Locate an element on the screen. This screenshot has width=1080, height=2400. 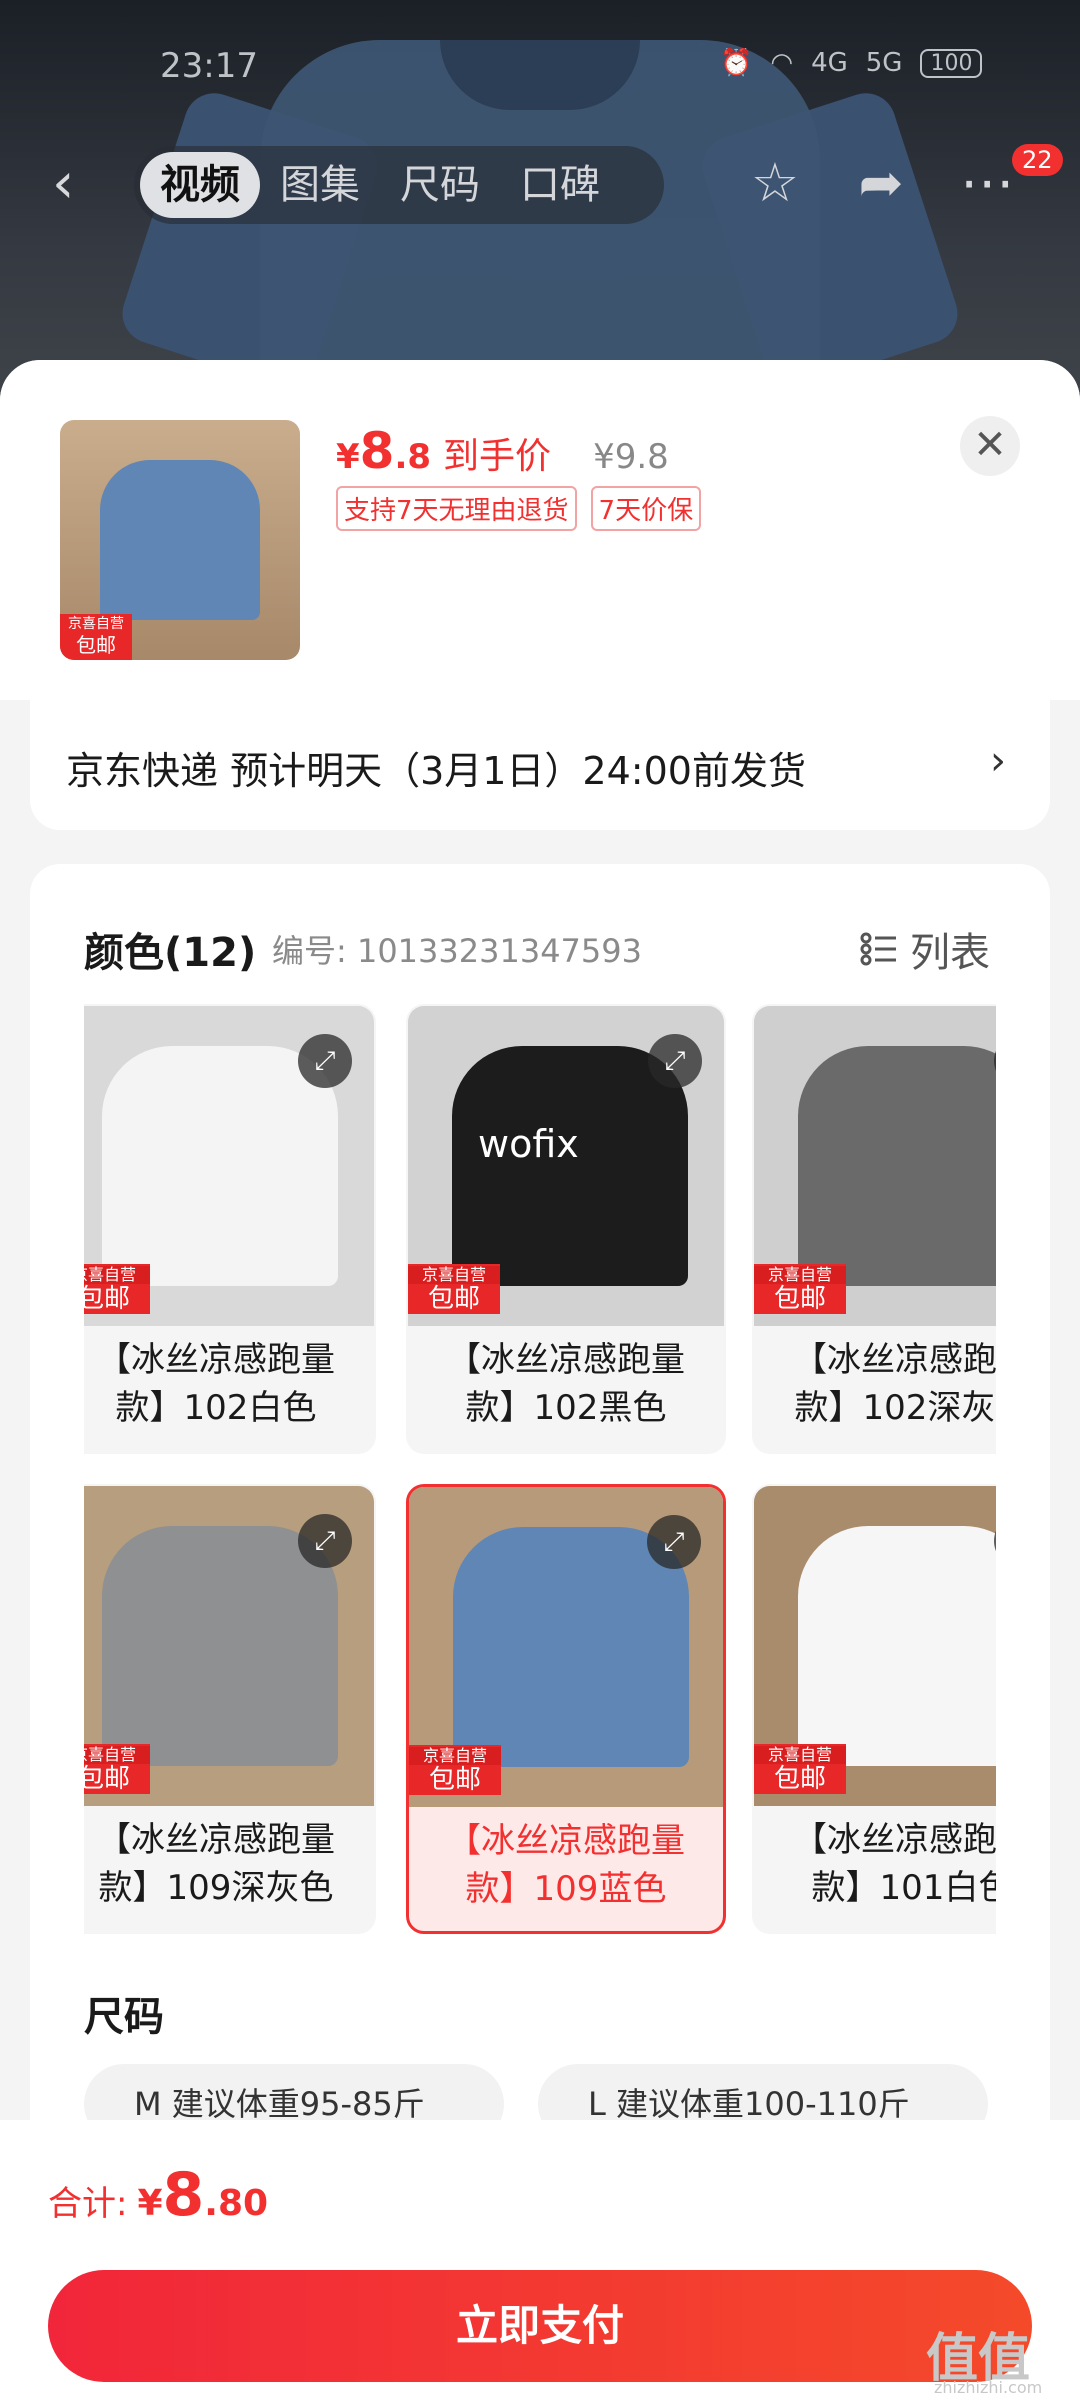
pay-now-button: 立即支付 is located at coordinates (540, 2326).